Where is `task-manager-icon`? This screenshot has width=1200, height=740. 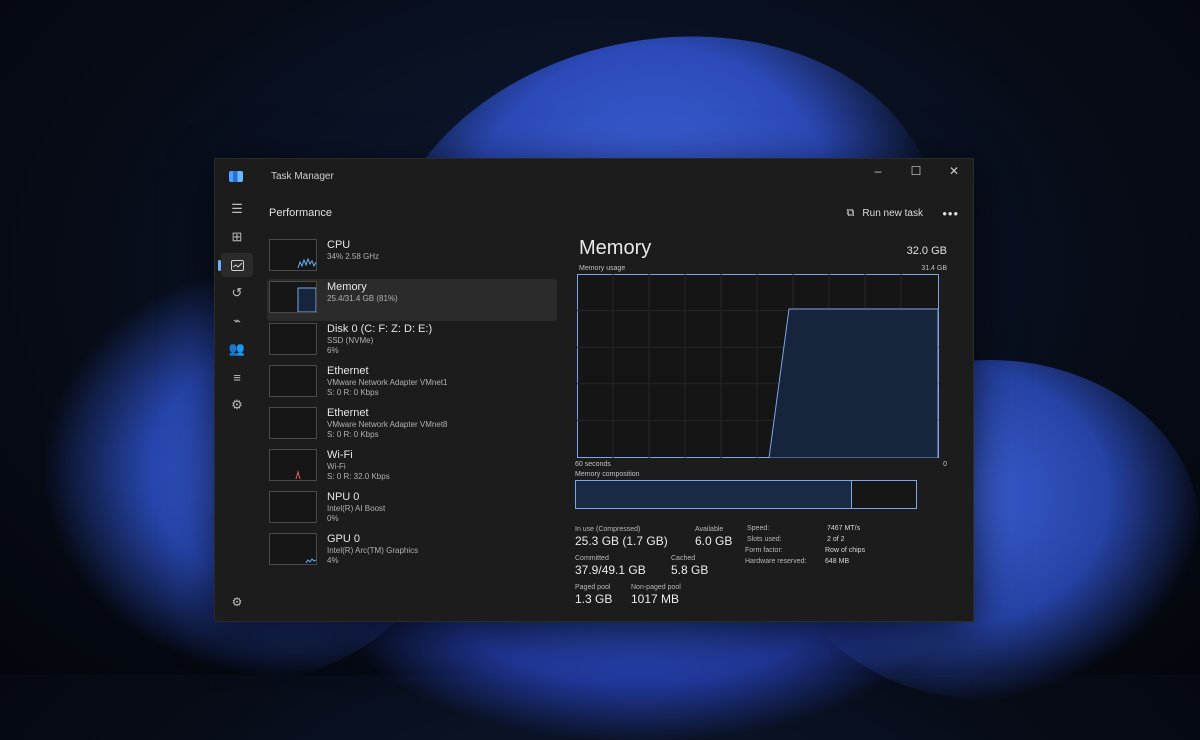 task-manager-icon is located at coordinates (236, 176).